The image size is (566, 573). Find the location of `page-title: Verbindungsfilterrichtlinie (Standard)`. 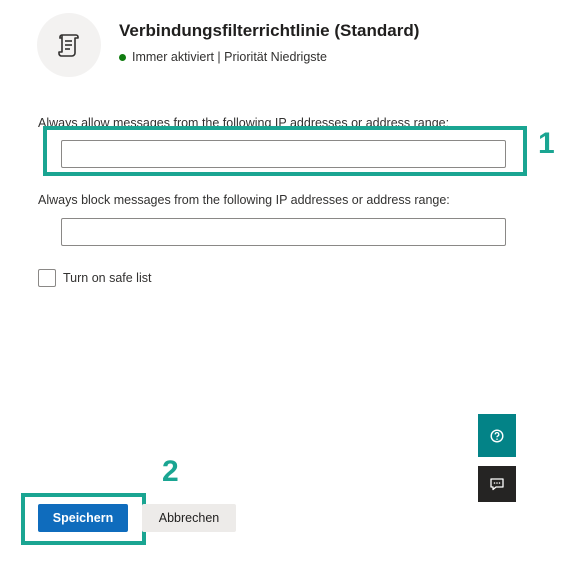

page-title: Verbindungsfilterrichtlinie (Standard) is located at coordinates (269, 30).